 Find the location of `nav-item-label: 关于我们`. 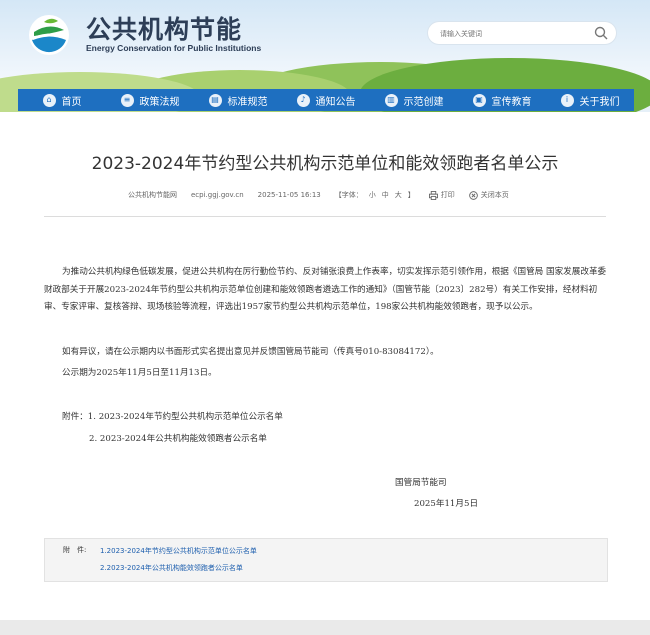

nav-item-label: 关于我们 is located at coordinates (599, 102).